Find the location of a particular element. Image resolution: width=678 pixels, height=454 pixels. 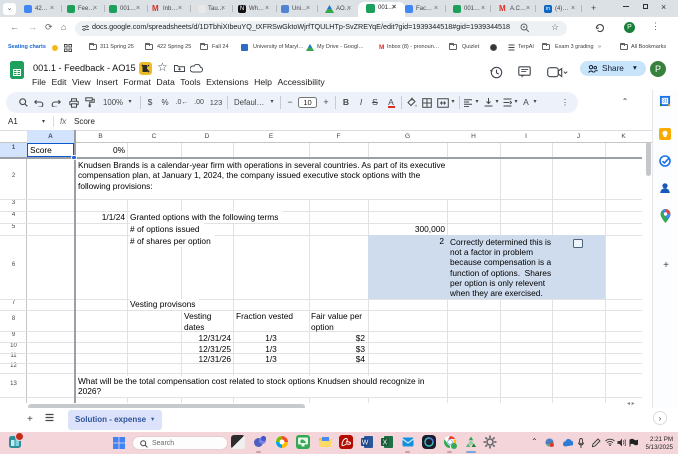

svg-text: 31 is located at coordinates (665, 102).